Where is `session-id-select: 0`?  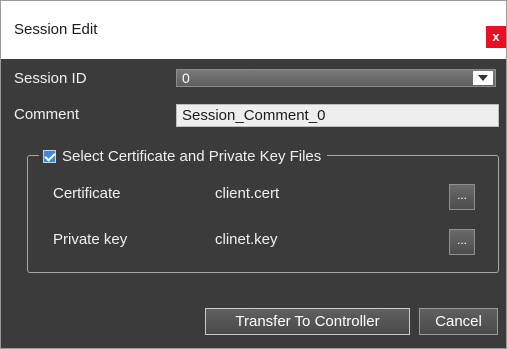 session-id-select: 0 is located at coordinates (336, 78).